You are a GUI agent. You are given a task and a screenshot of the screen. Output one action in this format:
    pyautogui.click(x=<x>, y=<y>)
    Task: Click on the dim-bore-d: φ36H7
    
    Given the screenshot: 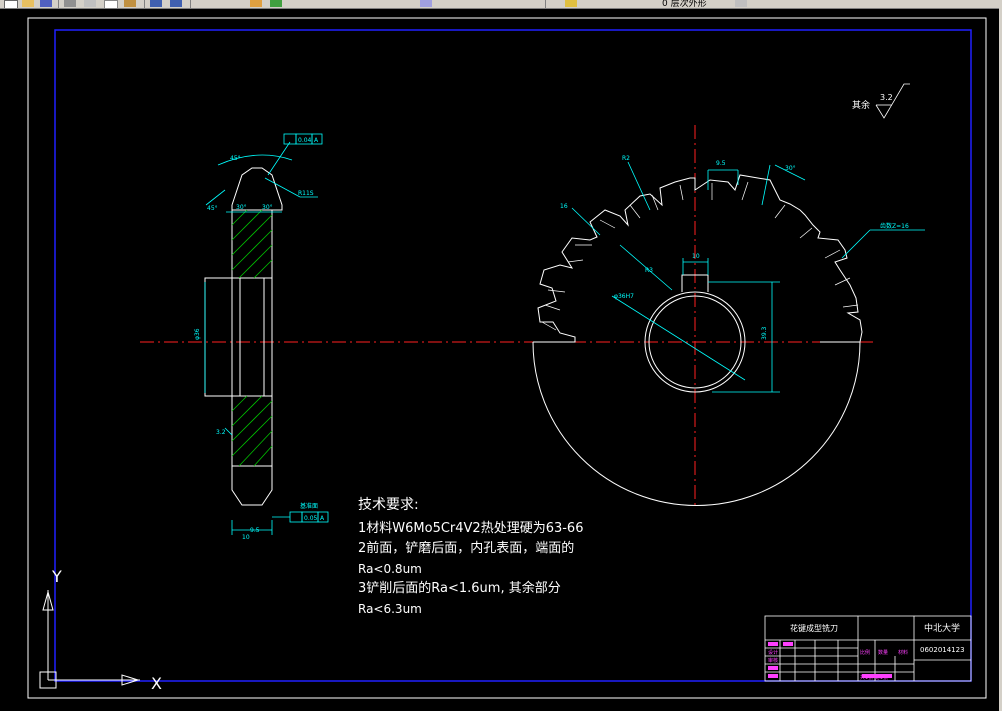 What is the action you would take?
    pyautogui.click(x=624, y=296)
    